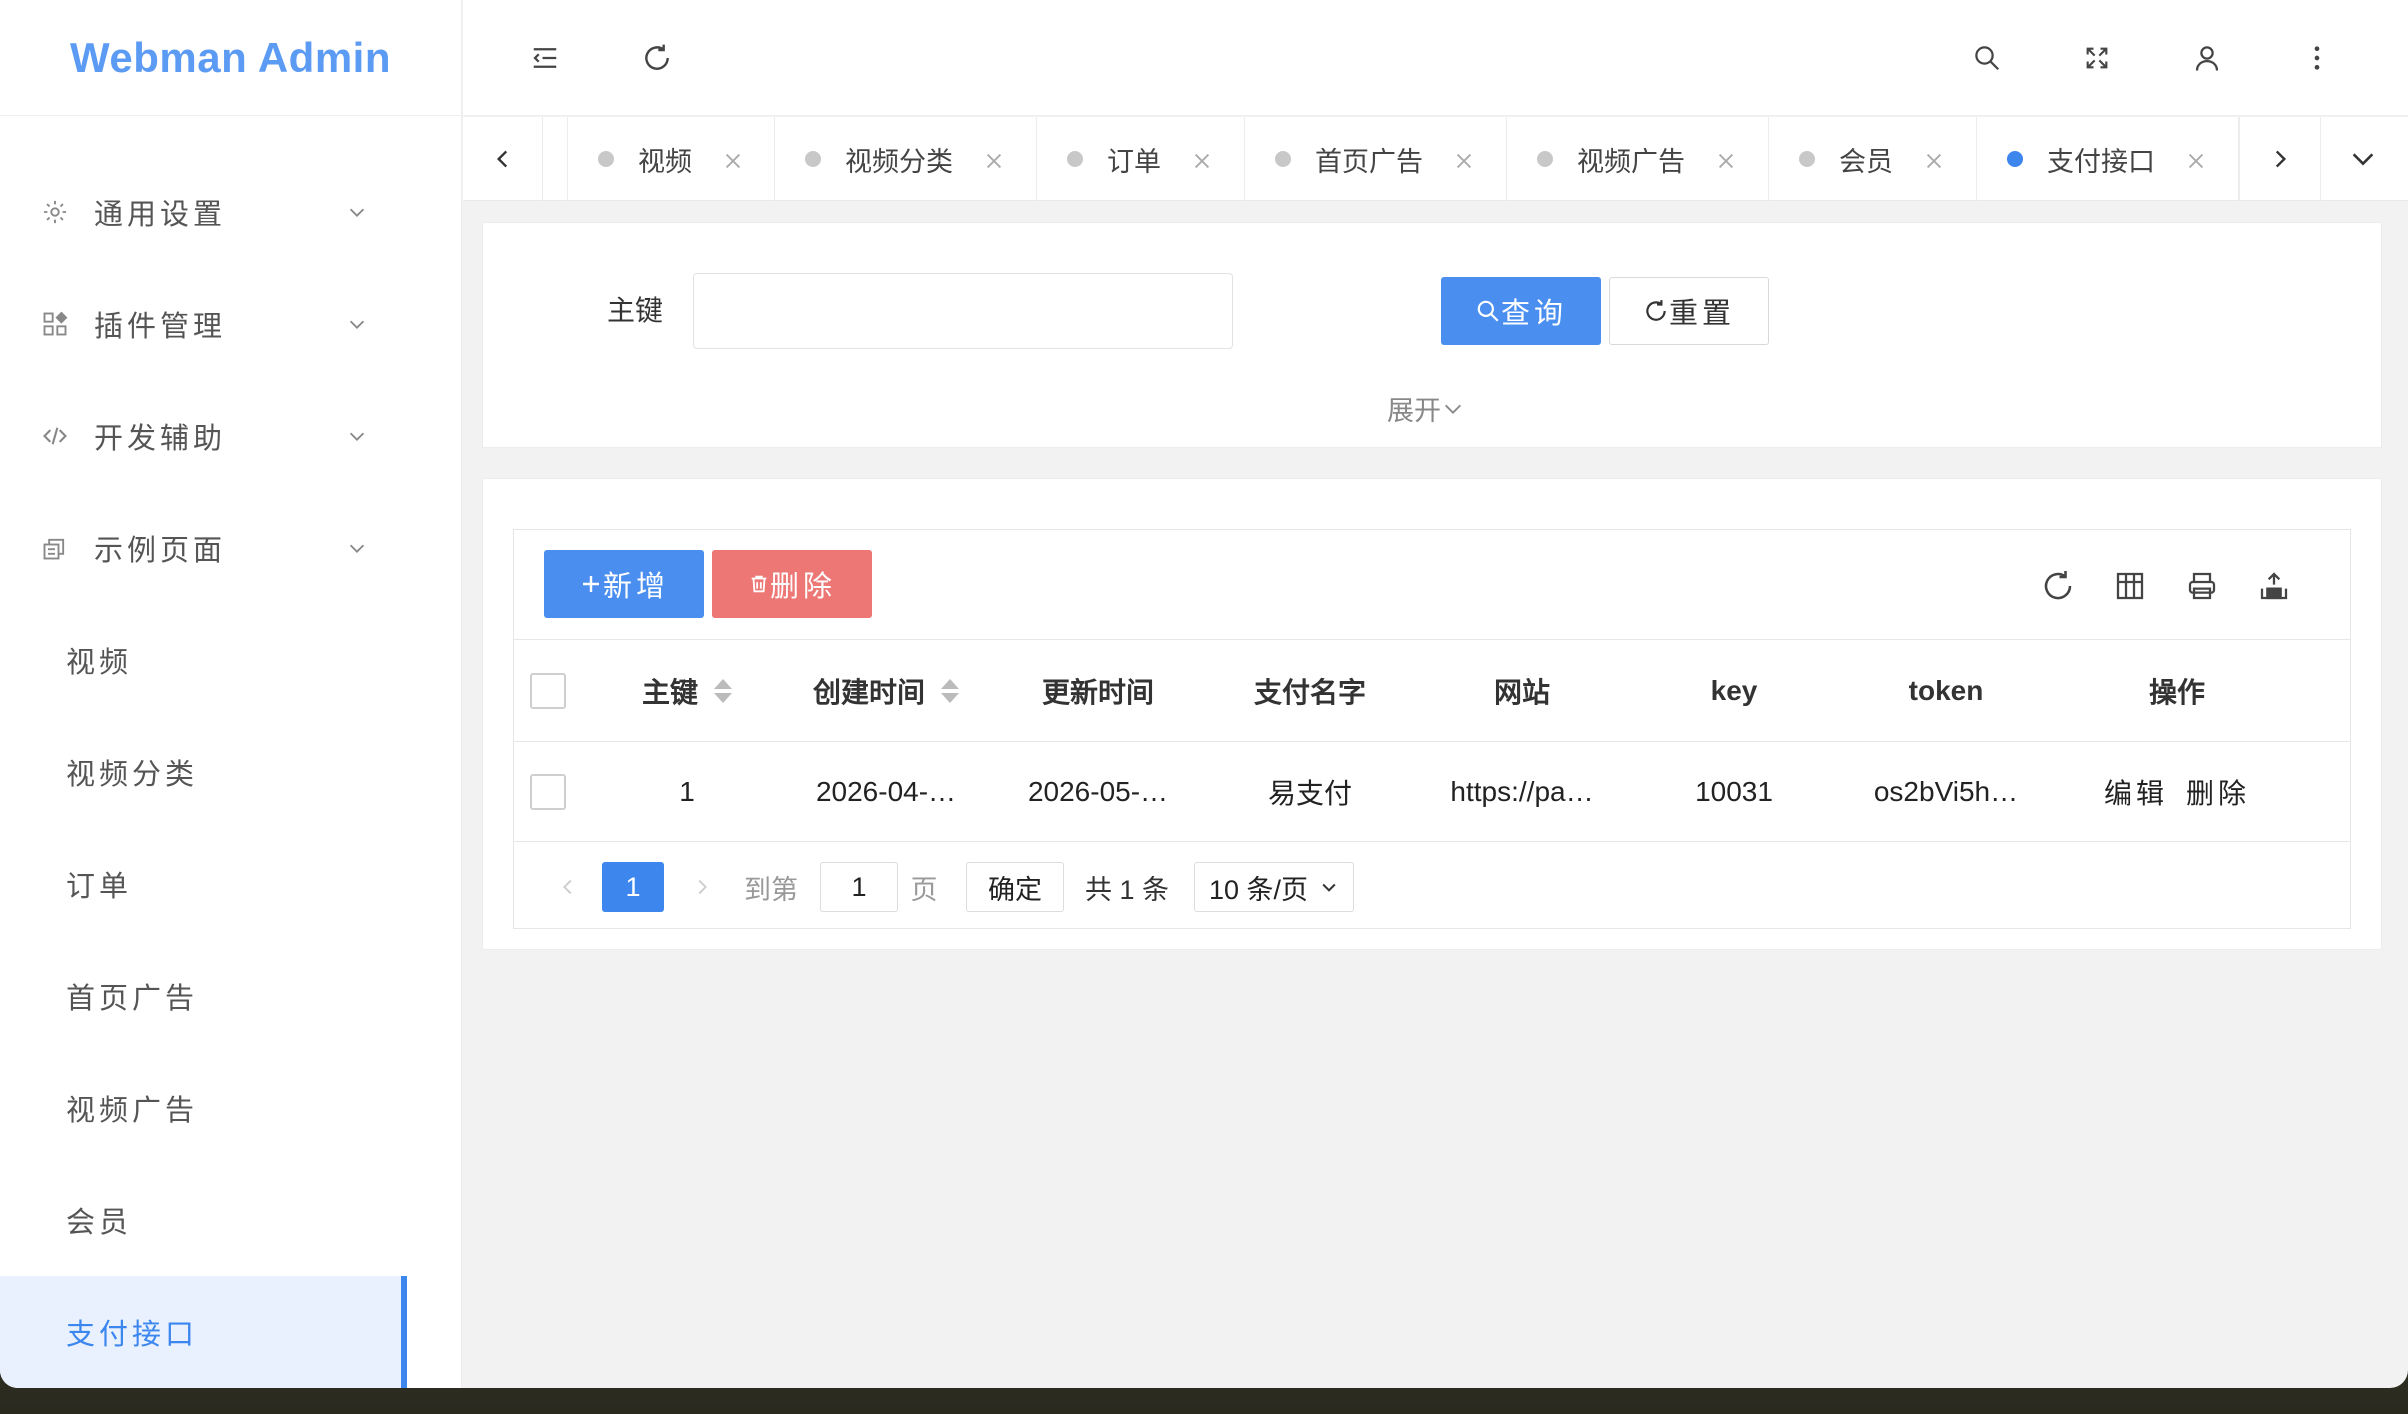 This screenshot has height=1414, width=2408. What do you see at coordinates (132, 1111) in the screenshot?
I see `sidebar-item-label: 视频广告` at bounding box center [132, 1111].